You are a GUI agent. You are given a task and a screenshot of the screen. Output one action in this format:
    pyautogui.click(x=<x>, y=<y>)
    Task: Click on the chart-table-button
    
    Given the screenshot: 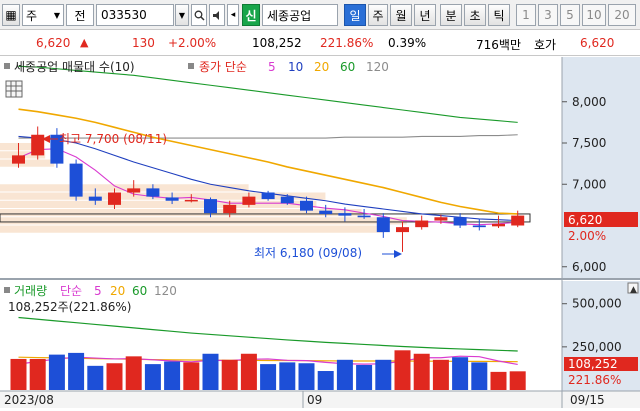 What is the action you would take?
    pyautogui.click(x=14, y=89)
    